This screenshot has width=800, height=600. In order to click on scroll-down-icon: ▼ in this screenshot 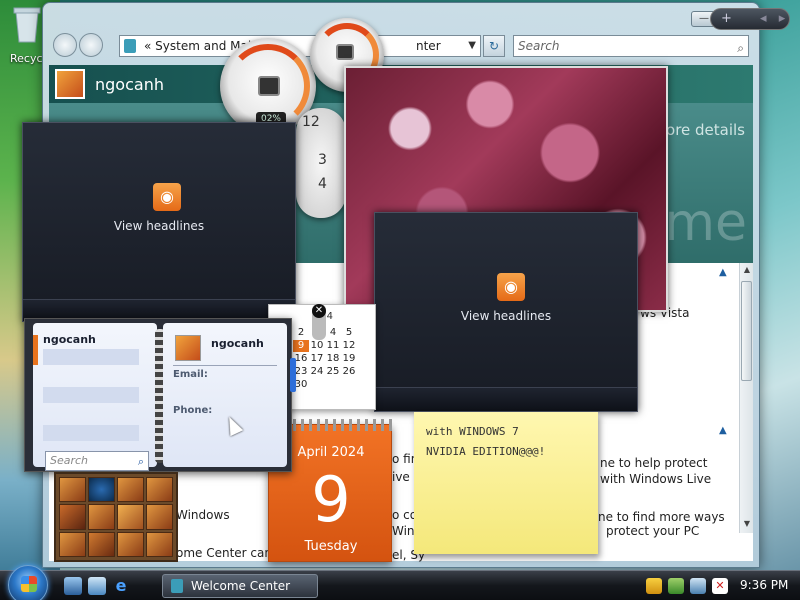, I will do `click(747, 524)`.